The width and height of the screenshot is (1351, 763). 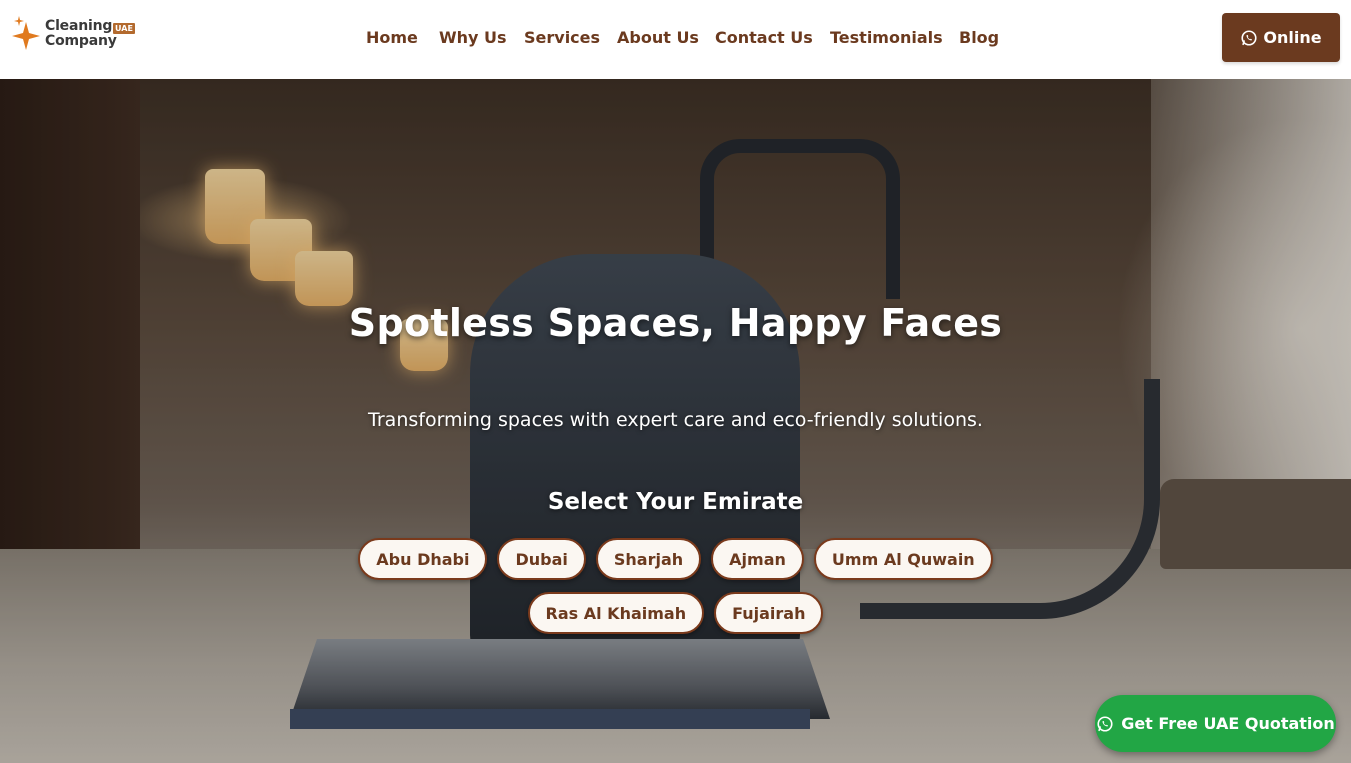 What do you see at coordinates (675, 502) in the screenshot?
I see `select-emirate-label: Select Your Emirate` at bounding box center [675, 502].